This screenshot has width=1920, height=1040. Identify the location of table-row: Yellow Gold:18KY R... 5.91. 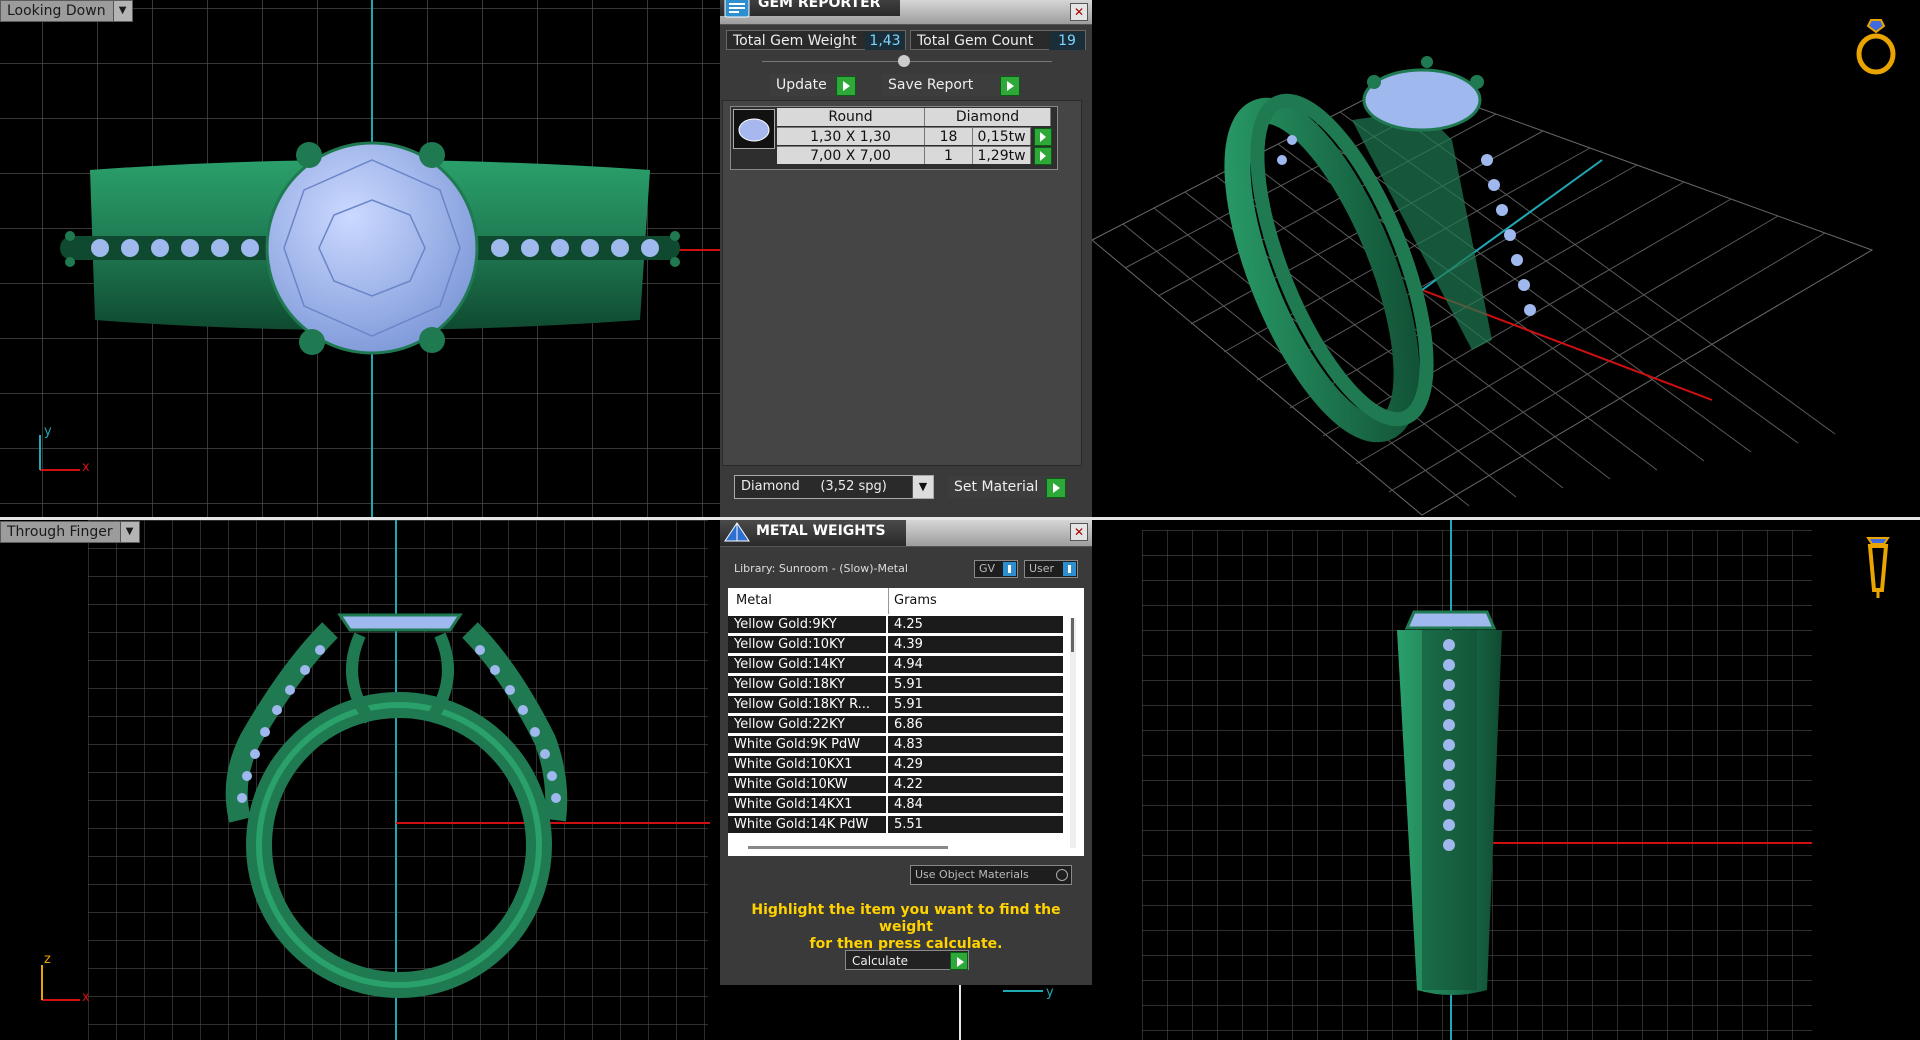
(895, 705).